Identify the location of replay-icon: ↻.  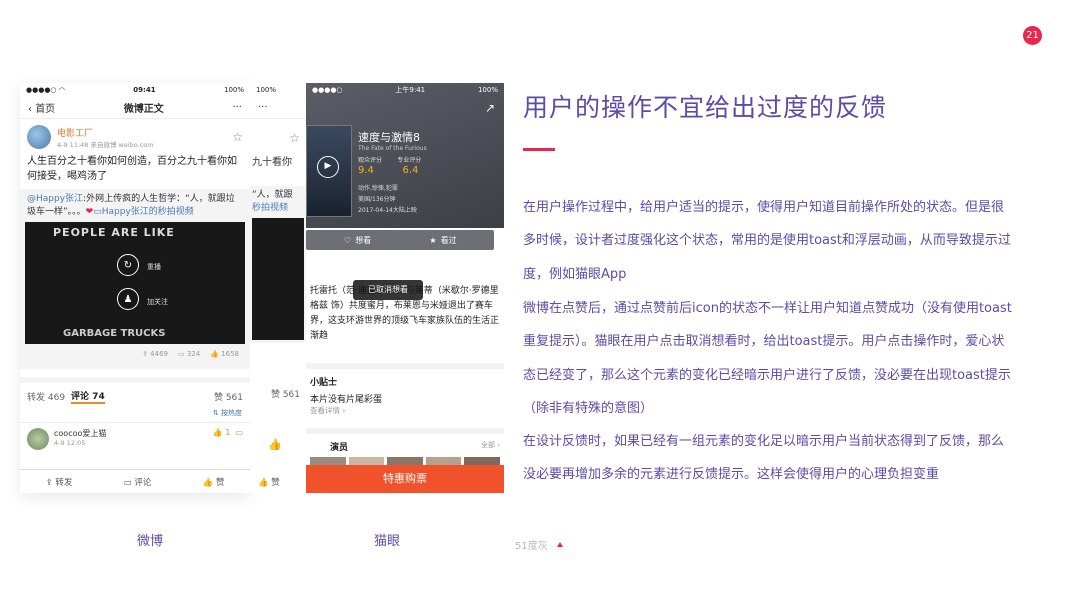
(128, 265).